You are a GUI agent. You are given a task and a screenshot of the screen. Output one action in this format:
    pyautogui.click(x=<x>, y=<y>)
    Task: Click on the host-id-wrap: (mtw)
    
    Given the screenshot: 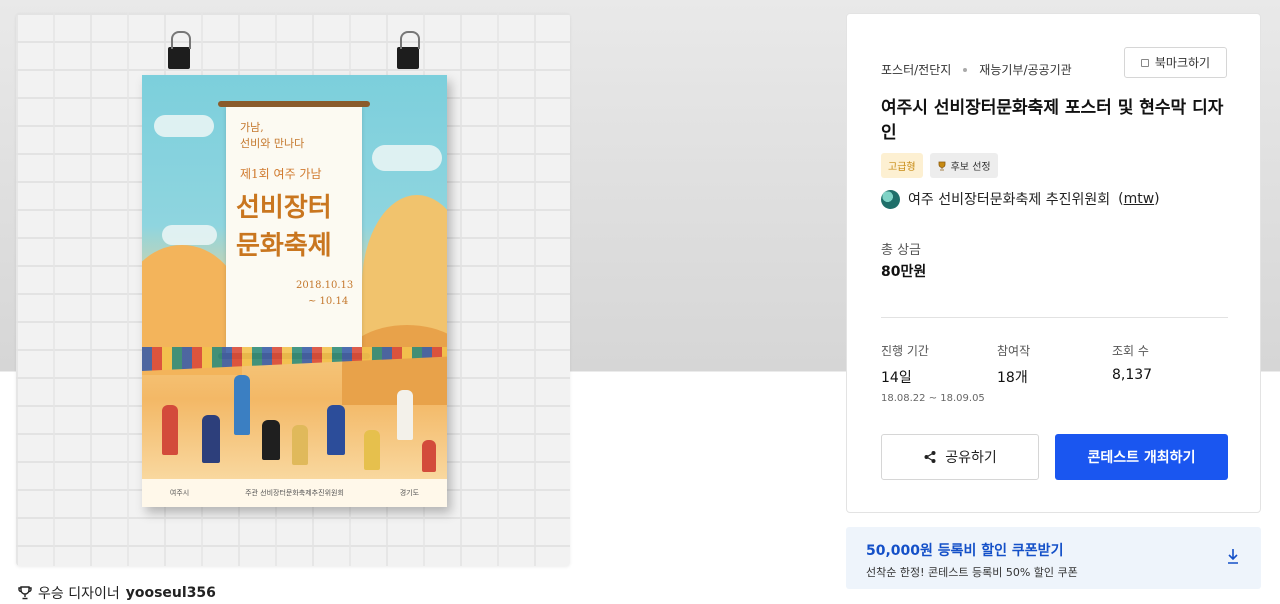 What is the action you would take?
    pyautogui.click(x=1139, y=199)
    